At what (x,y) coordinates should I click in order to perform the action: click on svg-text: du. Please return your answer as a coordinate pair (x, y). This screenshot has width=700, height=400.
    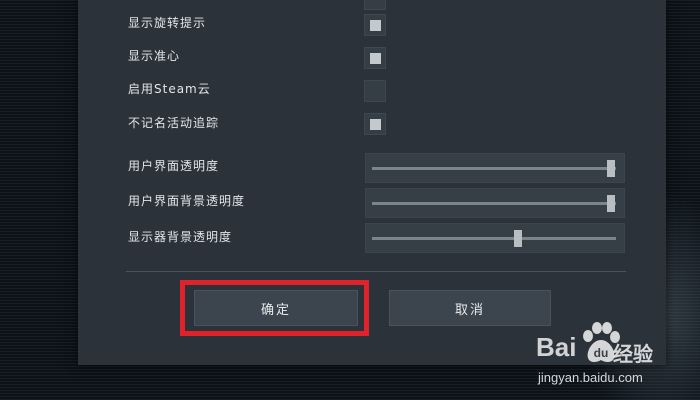
    Looking at the image, I should click on (601, 353).